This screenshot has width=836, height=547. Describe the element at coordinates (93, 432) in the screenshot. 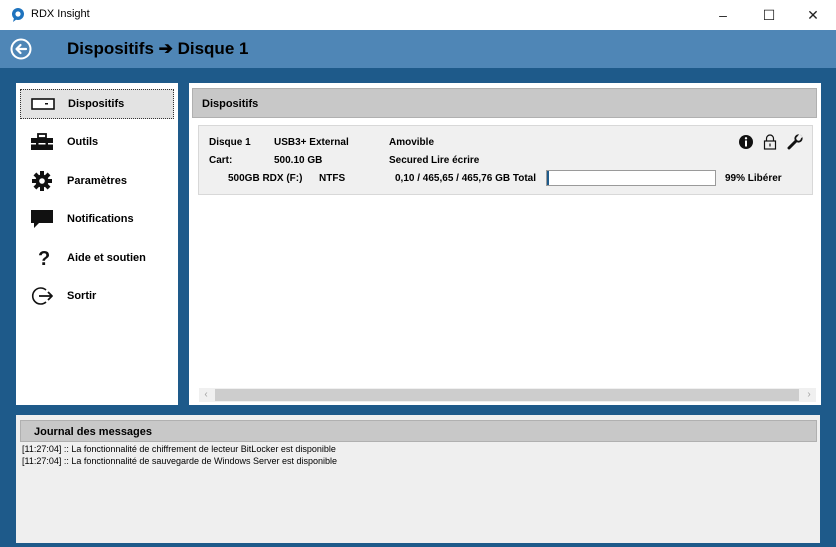

I see `message-log-title: Journal des messages` at that location.